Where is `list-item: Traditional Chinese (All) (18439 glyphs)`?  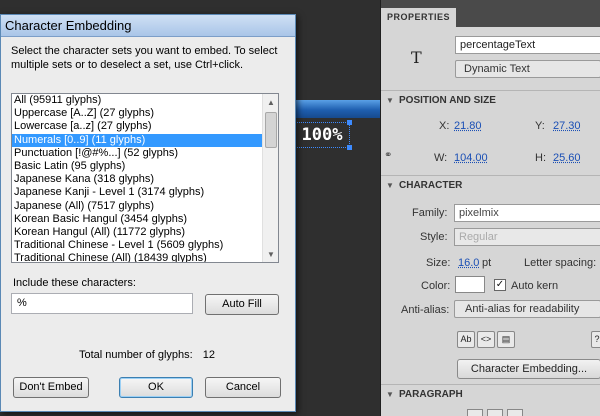 list-item: Traditional Chinese (All) (18439 glyphs) is located at coordinates (145, 257).